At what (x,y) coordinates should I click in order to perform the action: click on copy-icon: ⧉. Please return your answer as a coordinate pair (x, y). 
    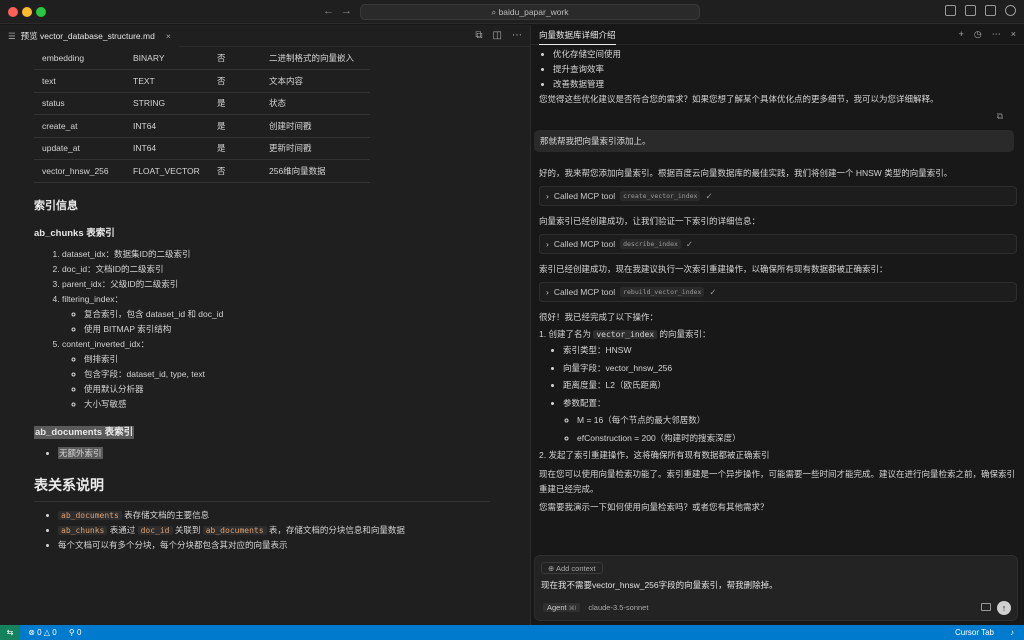
    Looking at the image, I should click on (771, 116).